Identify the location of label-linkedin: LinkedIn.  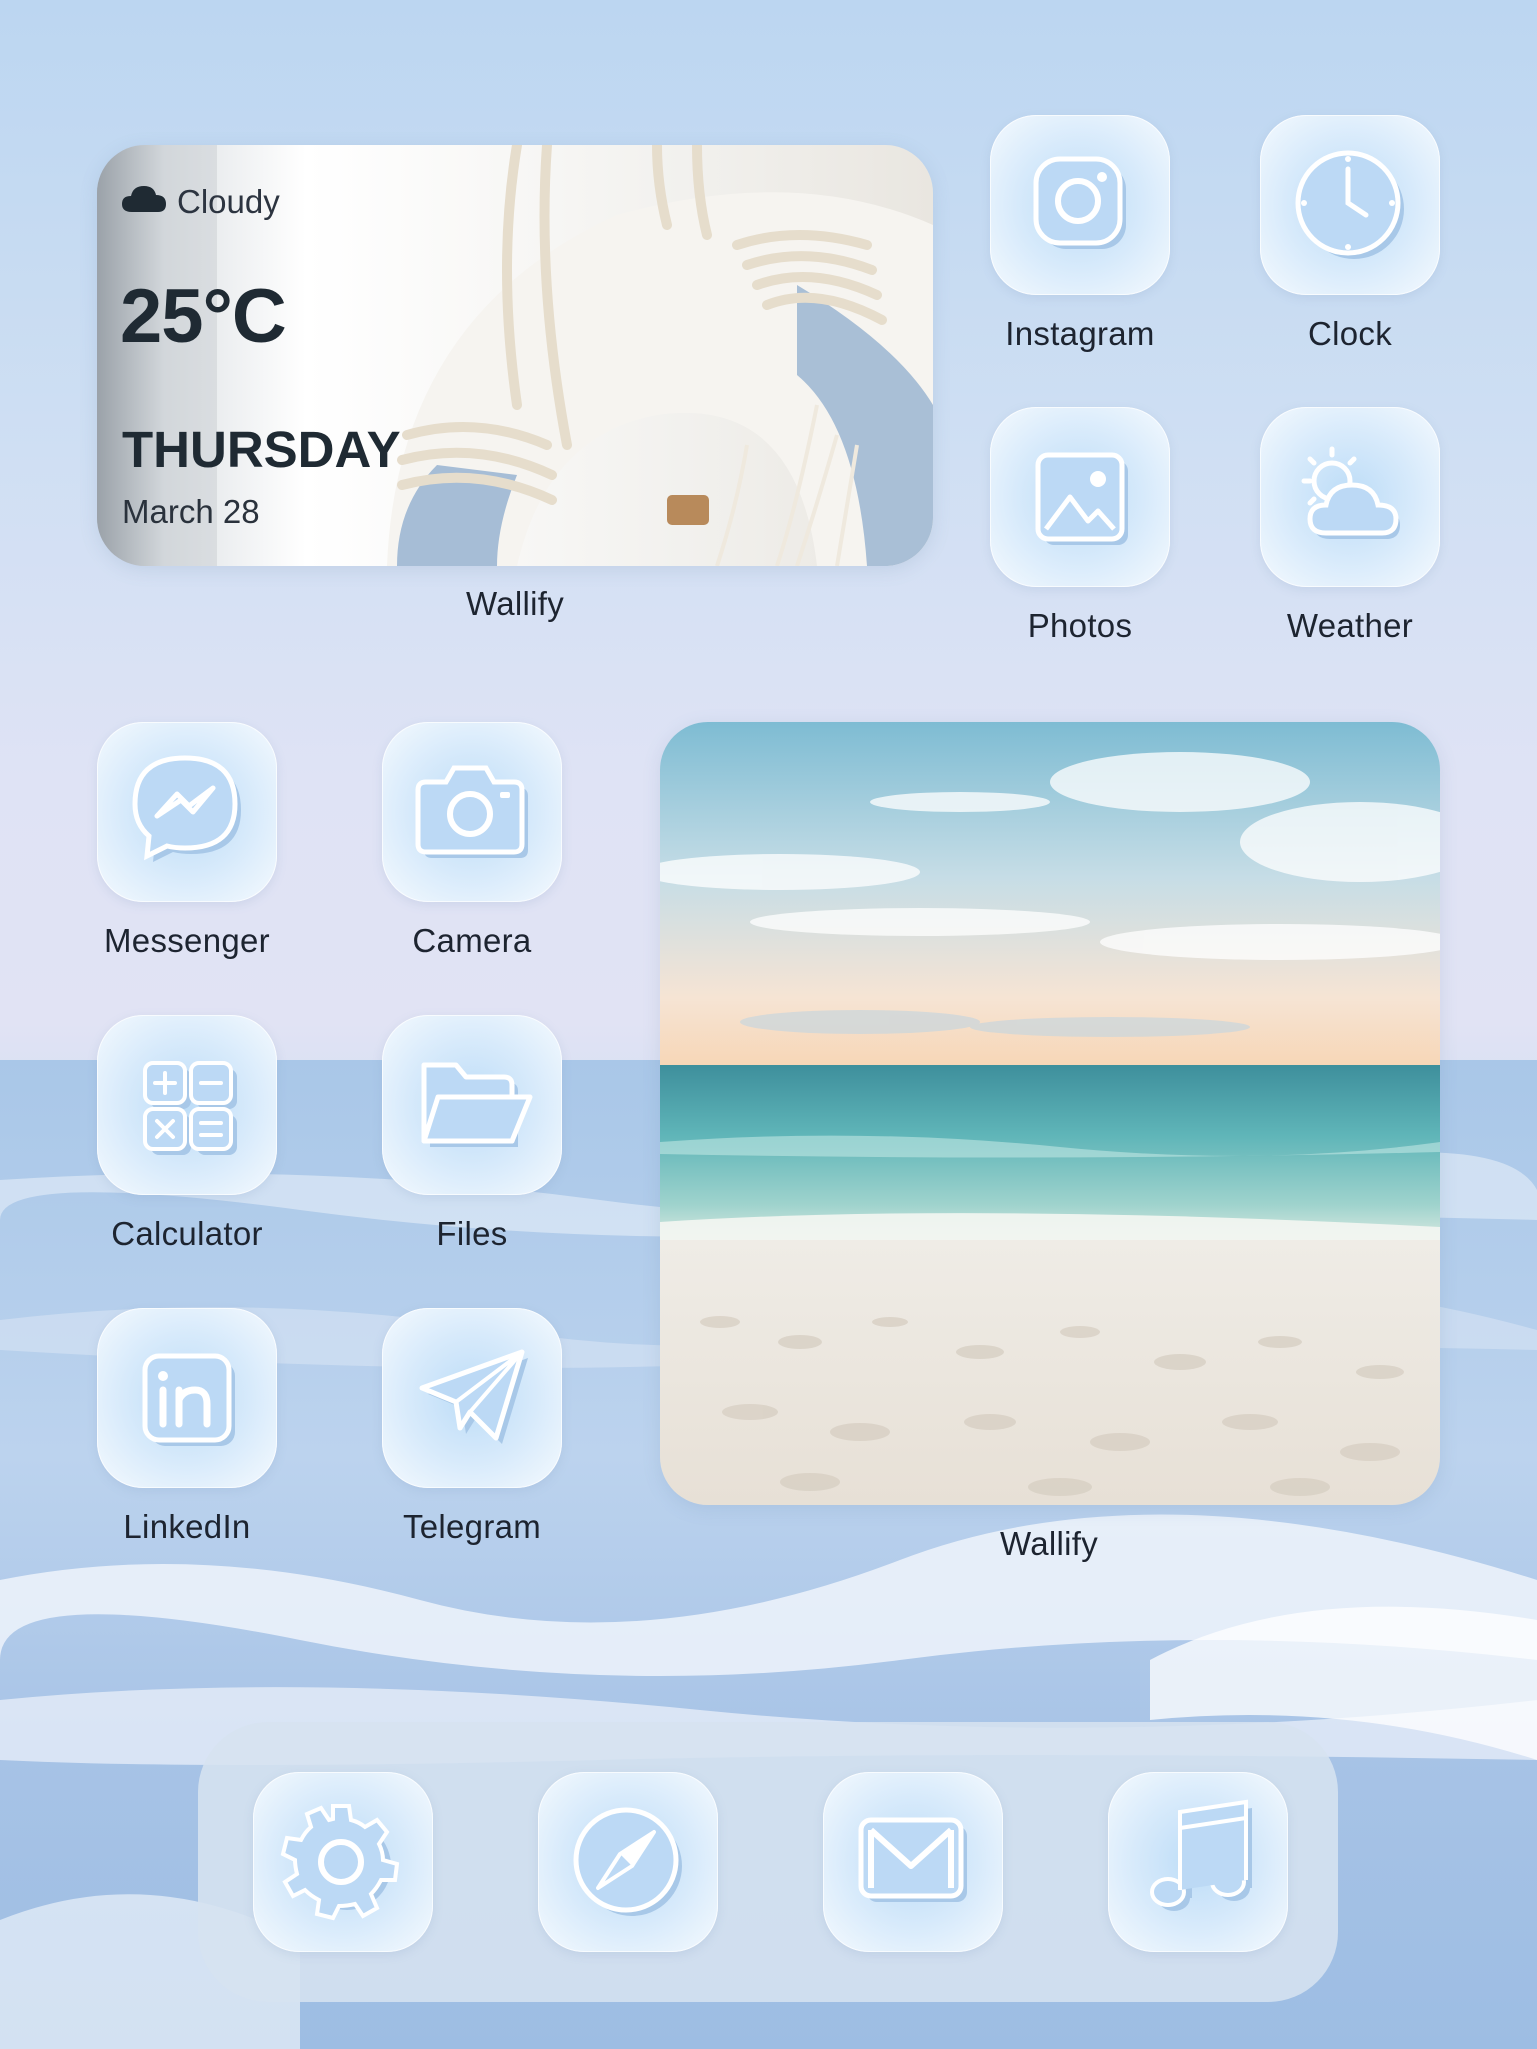
(187, 1526).